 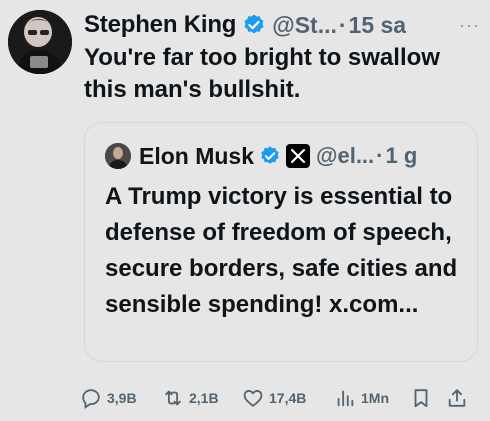 I want to click on action-bar: 3,9B 2,1B 17,4B 1Mn, so click(x=280, y=398).